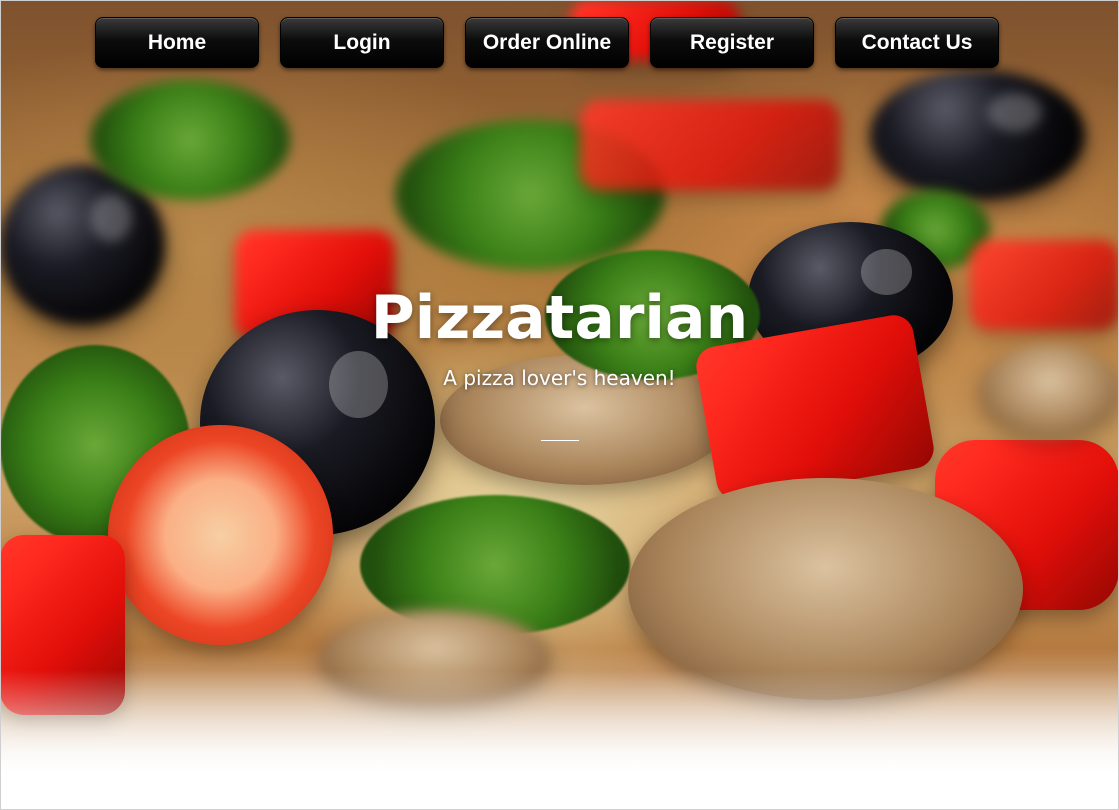 The image size is (1119, 810). I want to click on pepper-image, so click(710, 145).